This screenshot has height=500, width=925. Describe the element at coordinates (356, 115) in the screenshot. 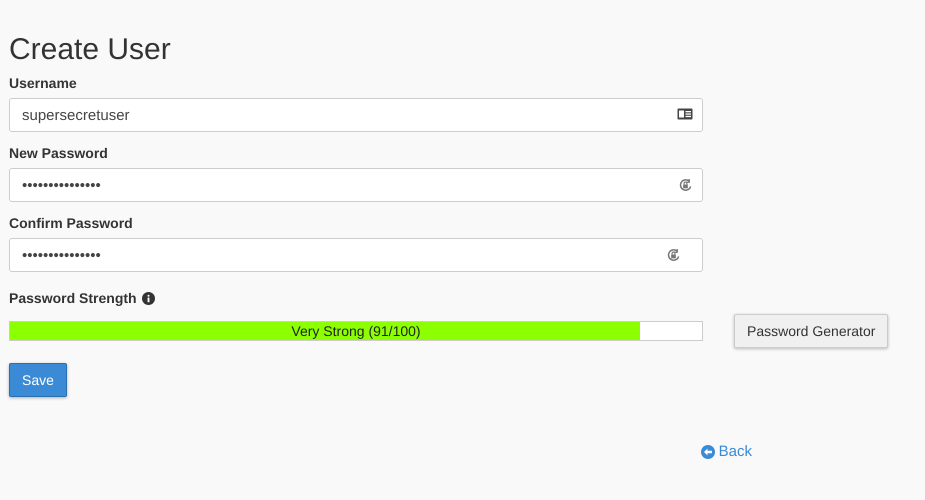

I see `input-field: supersecretuser` at that location.